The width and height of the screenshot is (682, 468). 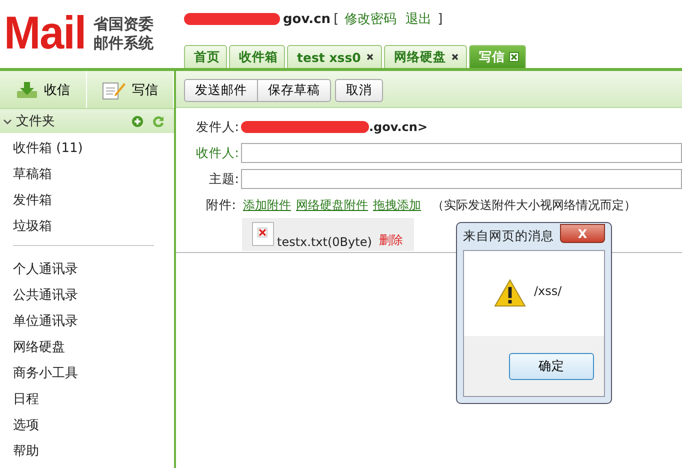 What do you see at coordinates (220, 205) in the screenshot?
I see `field-label: 附件:` at bounding box center [220, 205].